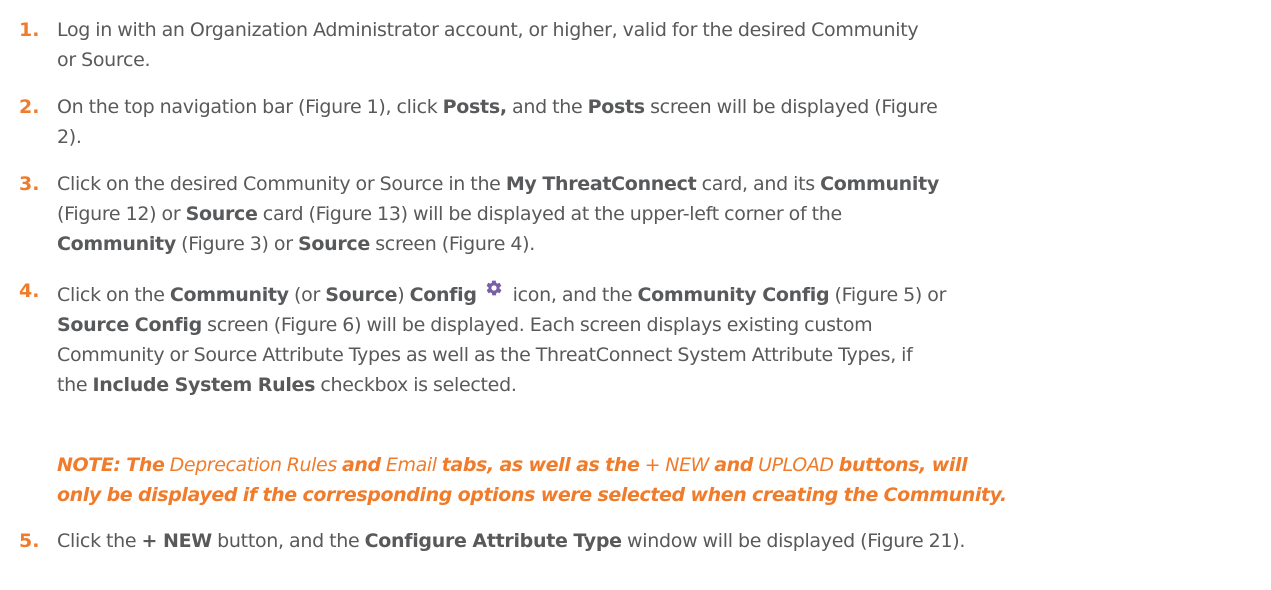 This screenshot has width=1271, height=590. What do you see at coordinates (547, 107) in the screenshot?
I see `step-text-run: and the` at bounding box center [547, 107].